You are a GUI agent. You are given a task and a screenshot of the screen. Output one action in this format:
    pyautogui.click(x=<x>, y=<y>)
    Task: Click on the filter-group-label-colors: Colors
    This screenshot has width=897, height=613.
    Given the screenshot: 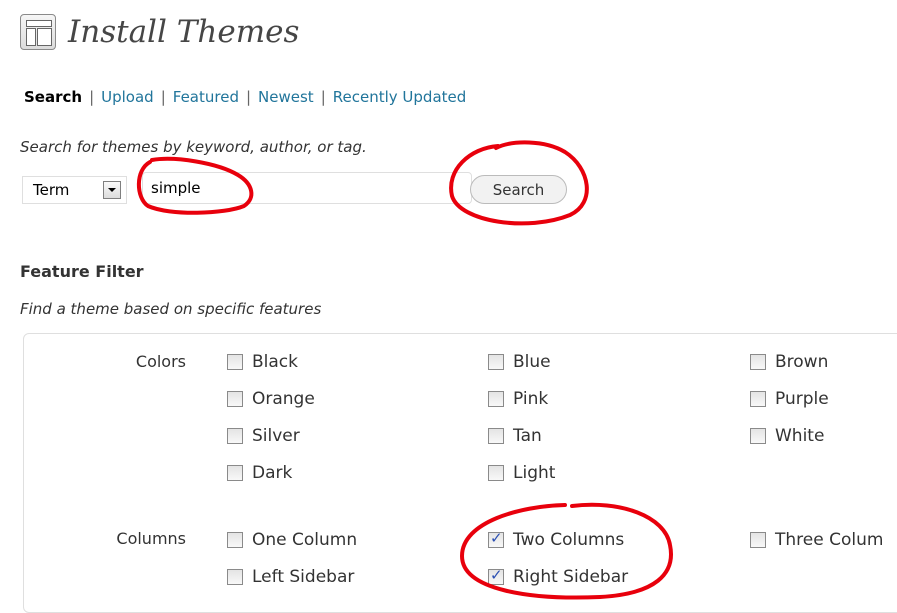 What is the action you would take?
    pyautogui.click(x=160, y=361)
    